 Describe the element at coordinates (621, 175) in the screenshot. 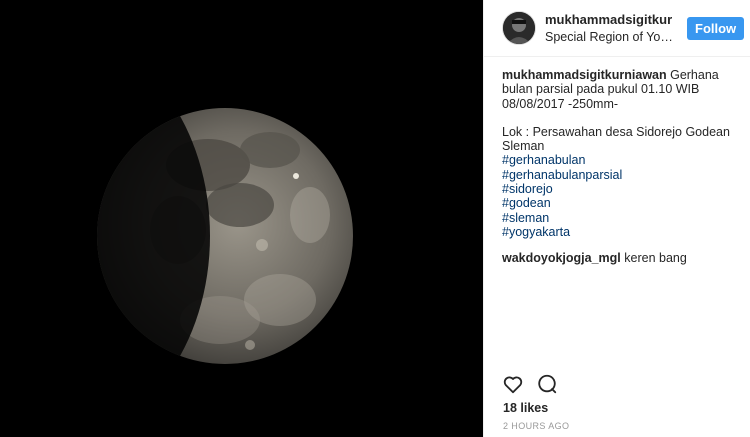

I see `hashtag-link: #gerhanabulanparsial` at that location.